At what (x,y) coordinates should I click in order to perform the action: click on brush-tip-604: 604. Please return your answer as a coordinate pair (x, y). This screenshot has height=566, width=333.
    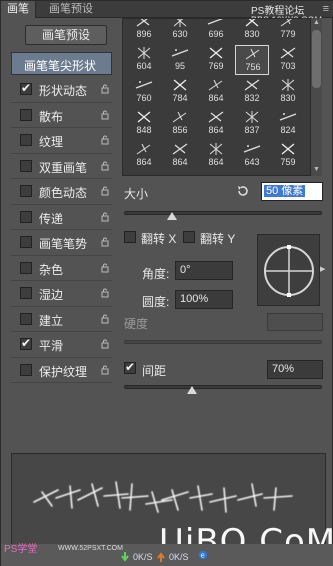
    Looking at the image, I should click on (144, 60).